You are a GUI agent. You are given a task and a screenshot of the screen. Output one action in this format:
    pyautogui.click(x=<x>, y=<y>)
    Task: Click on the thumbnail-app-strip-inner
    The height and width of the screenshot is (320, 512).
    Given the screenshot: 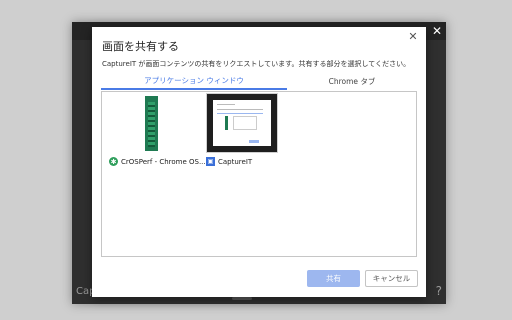 What is the action you would take?
    pyautogui.click(x=151, y=124)
    